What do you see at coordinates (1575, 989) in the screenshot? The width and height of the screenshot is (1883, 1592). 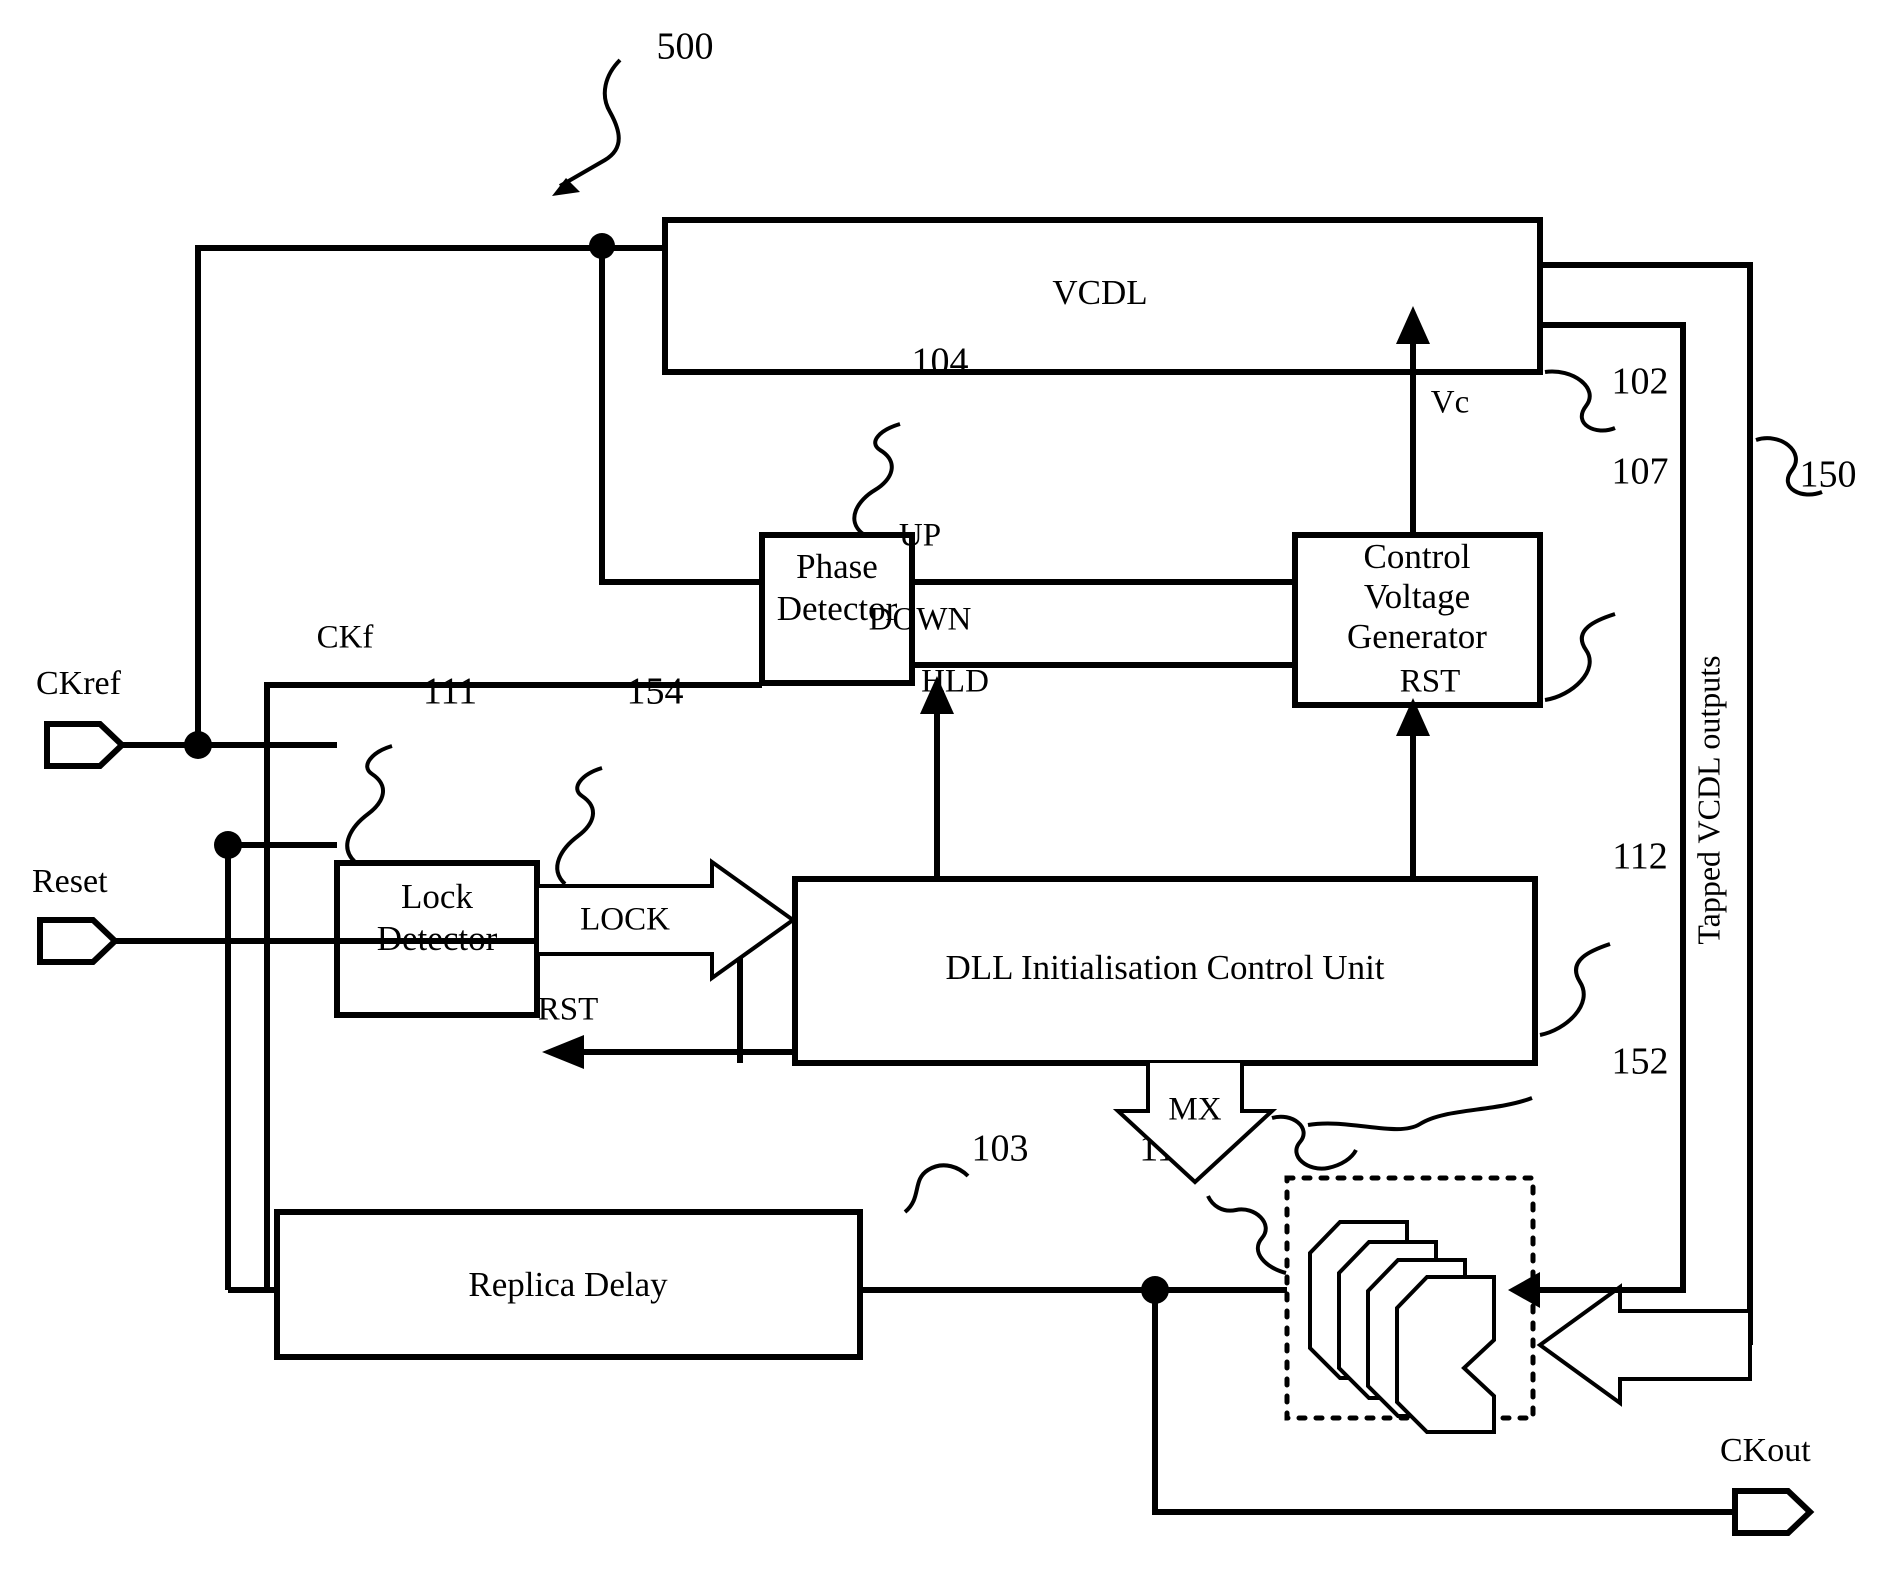 I see `dll-ref-leader` at bounding box center [1575, 989].